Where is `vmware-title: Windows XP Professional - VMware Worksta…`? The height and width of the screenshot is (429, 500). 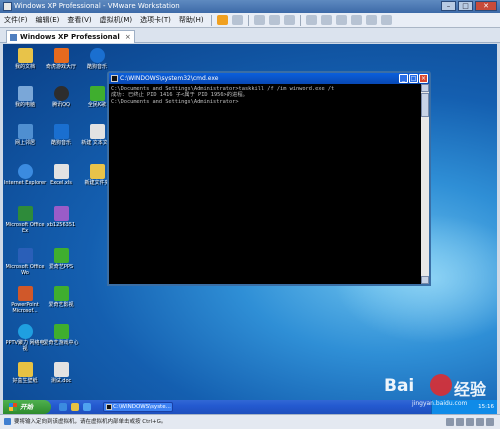
vmware-title: Windows XP Professional - VMware Worksta… is located at coordinates (97, 6).